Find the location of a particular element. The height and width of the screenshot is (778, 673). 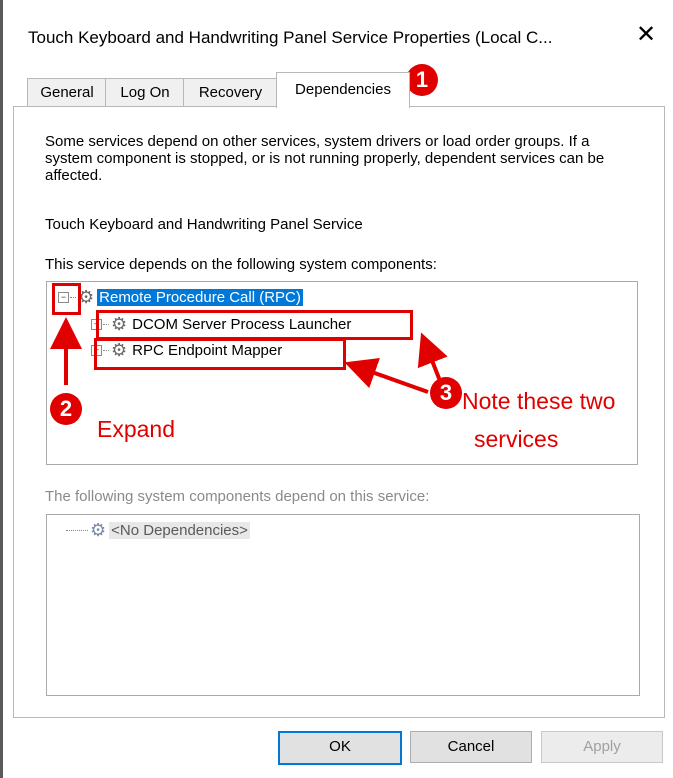

annotation-badge-3: 3 is located at coordinates (446, 393).